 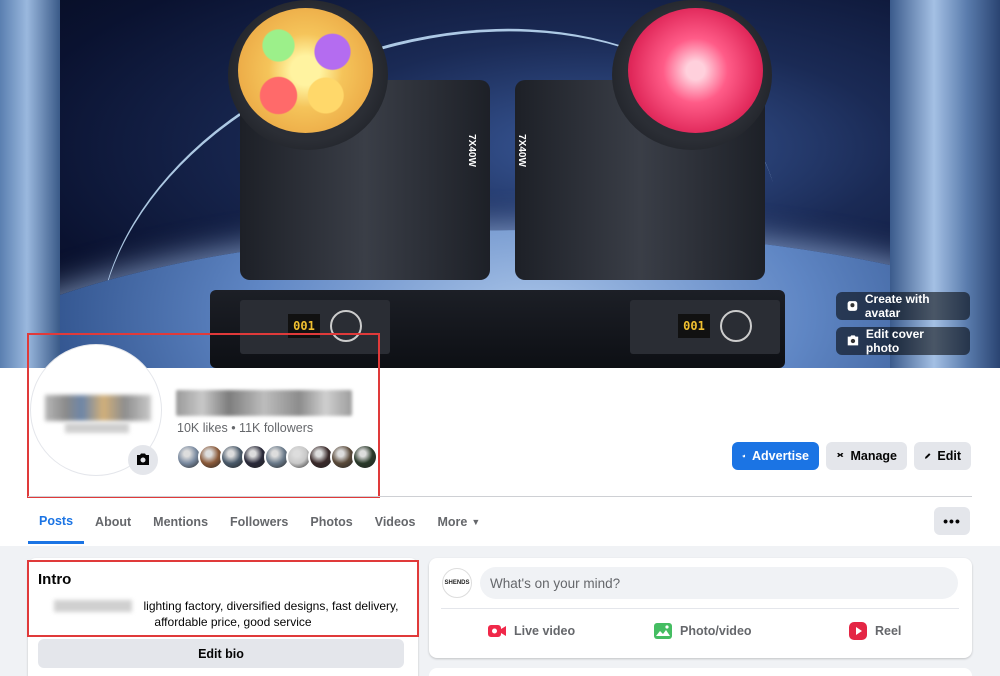 What do you see at coordinates (203, 415) in the screenshot?
I see `highlight-box-profile` at bounding box center [203, 415].